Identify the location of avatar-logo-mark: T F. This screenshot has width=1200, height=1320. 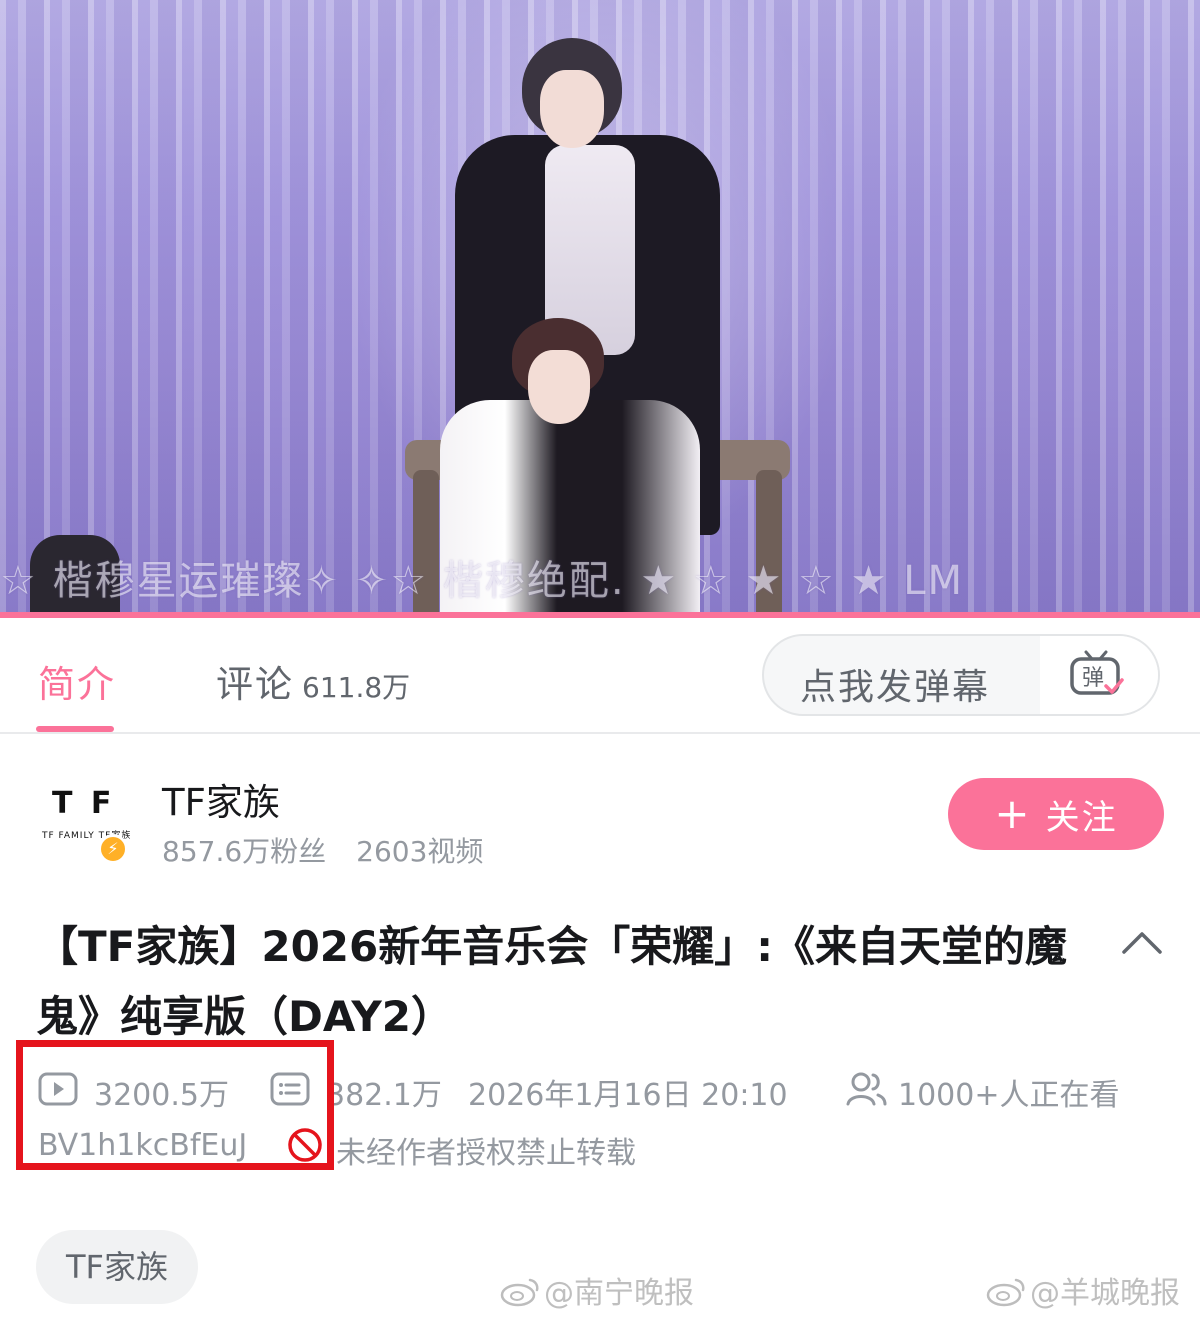
(84, 803).